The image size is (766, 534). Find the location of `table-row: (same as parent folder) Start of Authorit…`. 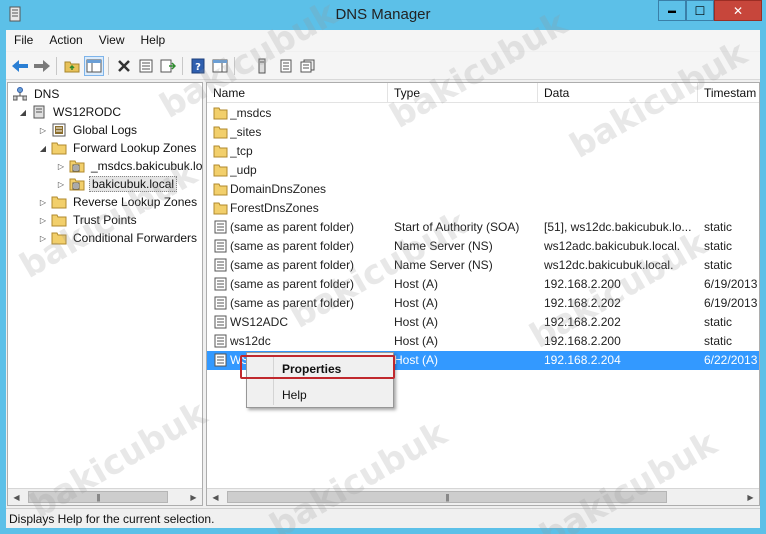

table-row: (same as parent folder) Start of Authorit… is located at coordinates (483, 227).